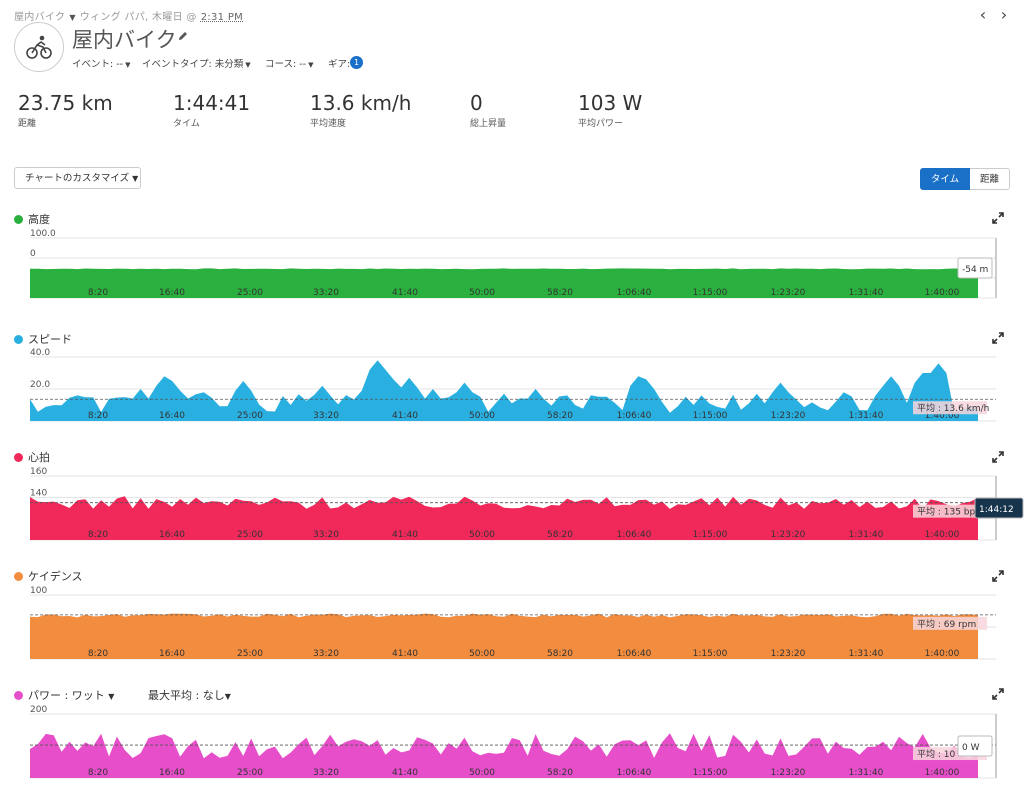 This screenshot has height=790, width=1024. I want to click on y-tick-label: 100, so click(38, 591).